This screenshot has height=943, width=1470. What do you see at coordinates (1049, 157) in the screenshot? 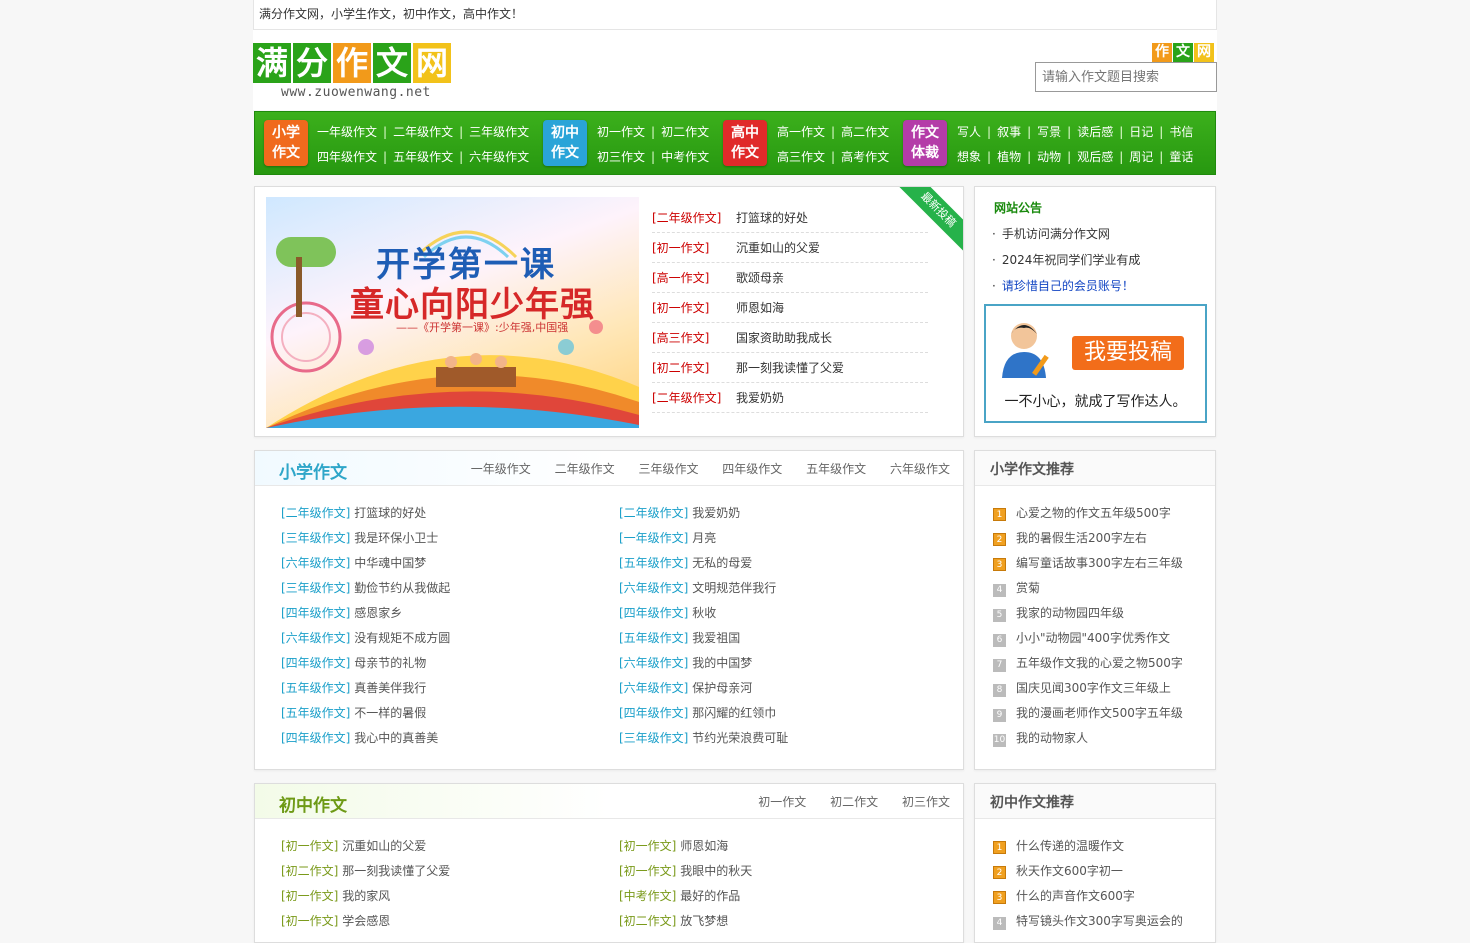
I see `nav-link: 动物` at bounding box center [1049, 157].